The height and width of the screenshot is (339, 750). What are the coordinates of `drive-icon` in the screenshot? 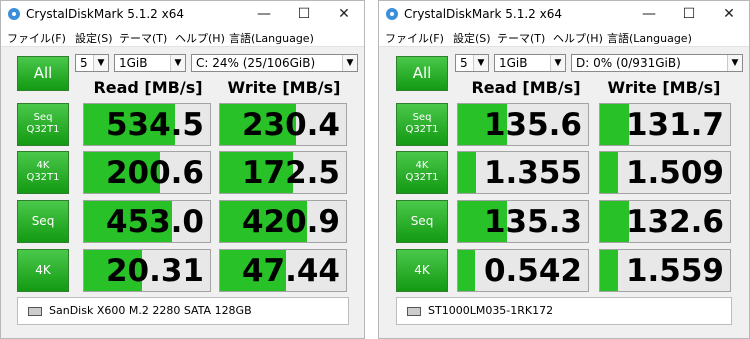 It's located at (35, 311).